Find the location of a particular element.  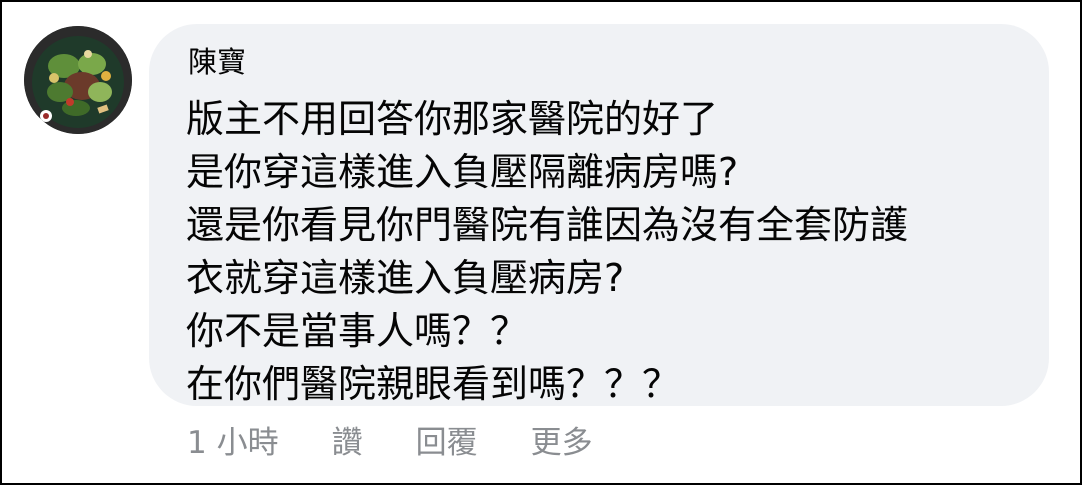

comment-author: 陳寶 is located at coordinates (217, 62).